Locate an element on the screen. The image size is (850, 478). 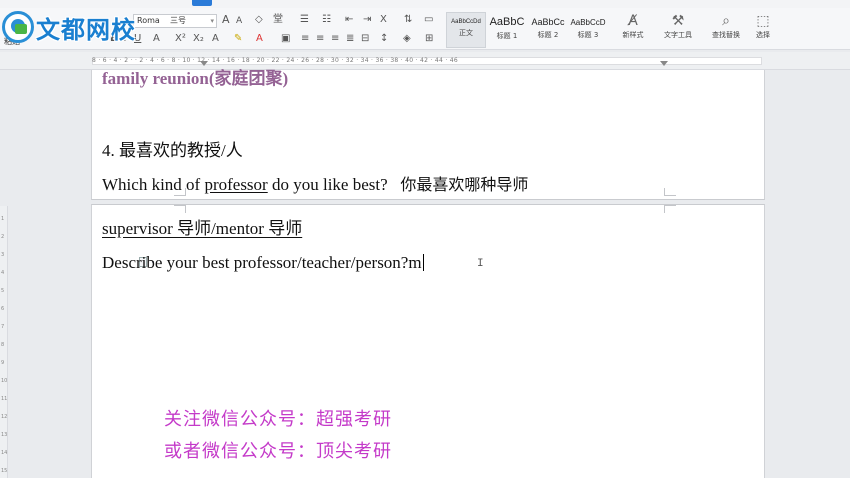
wechat-promo-line-2: 或者微信公众号：顶尖考研 is located at coordinates (278, 451).